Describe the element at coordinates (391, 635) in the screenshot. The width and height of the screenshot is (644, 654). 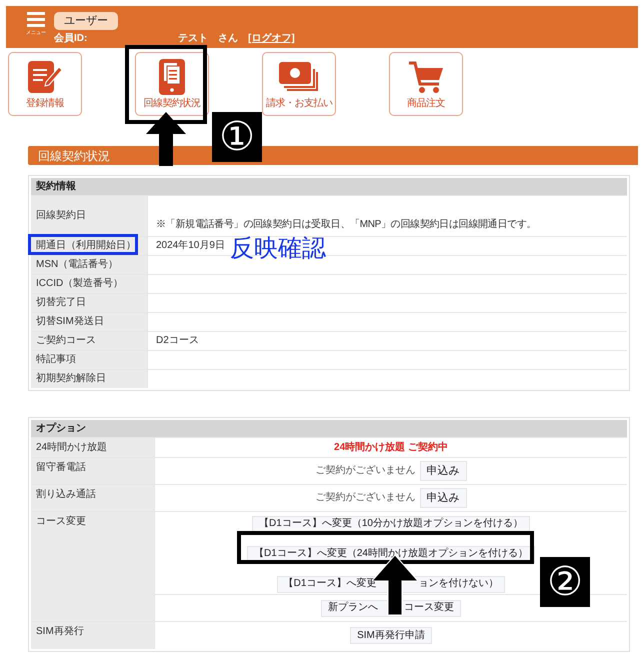
I see `course-button: SIM再発行申請` at that location.